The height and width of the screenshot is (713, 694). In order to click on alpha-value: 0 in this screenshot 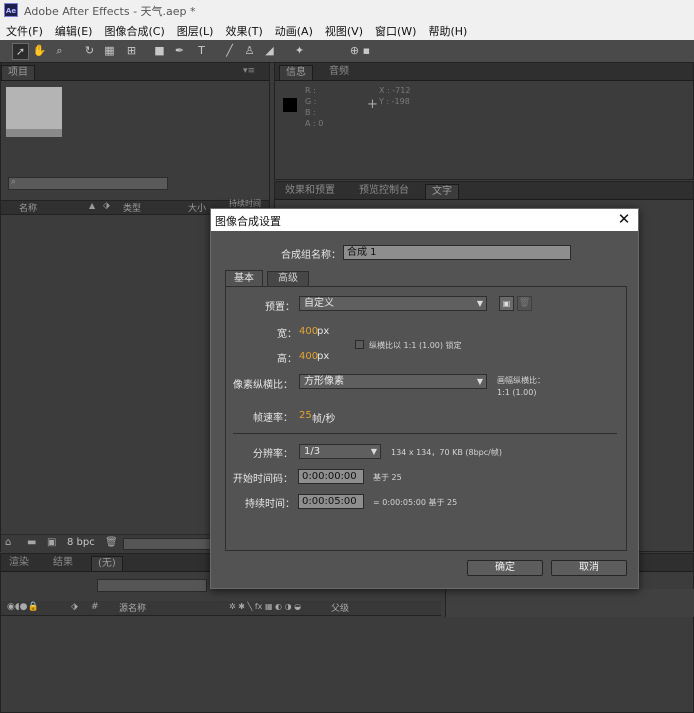, I will do `click(321, 123)`.